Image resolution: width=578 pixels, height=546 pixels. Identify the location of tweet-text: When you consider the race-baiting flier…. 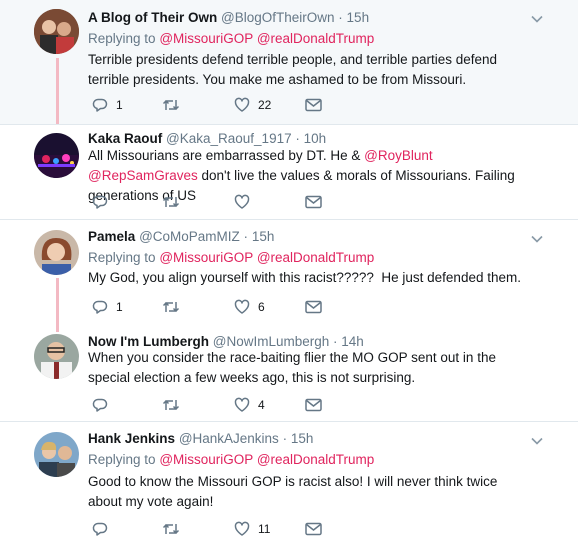
(308, 368).